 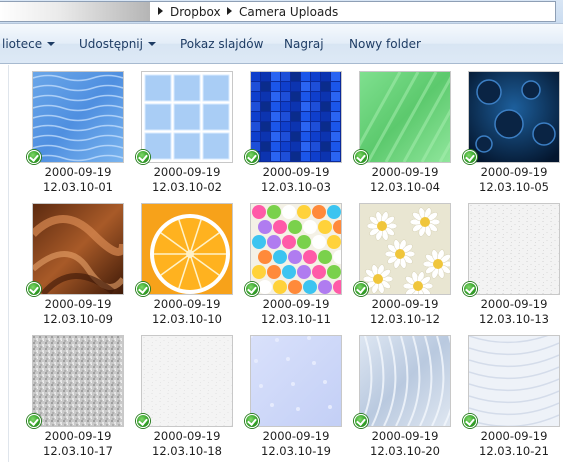 I want to click on file-item: 2000-09-19 12.03.10-04, so click(x=400, y=131).